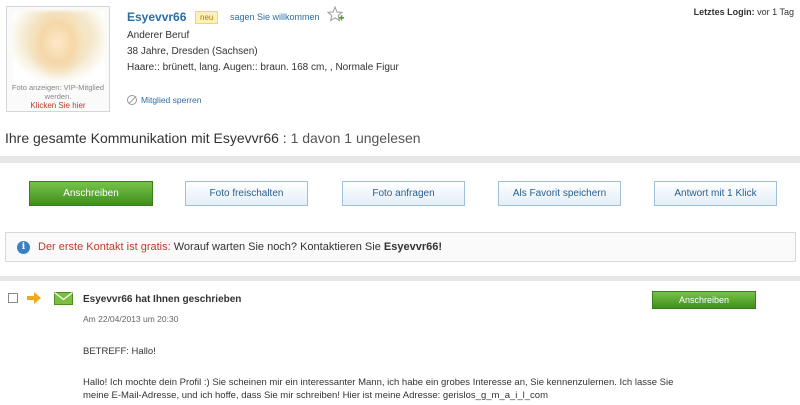 The image size is (800, 405). What do you see at coordinates (724, 12) in the screenshot?
I see `last-login-label: Letztes Login:` at bounding box center [724, 12].